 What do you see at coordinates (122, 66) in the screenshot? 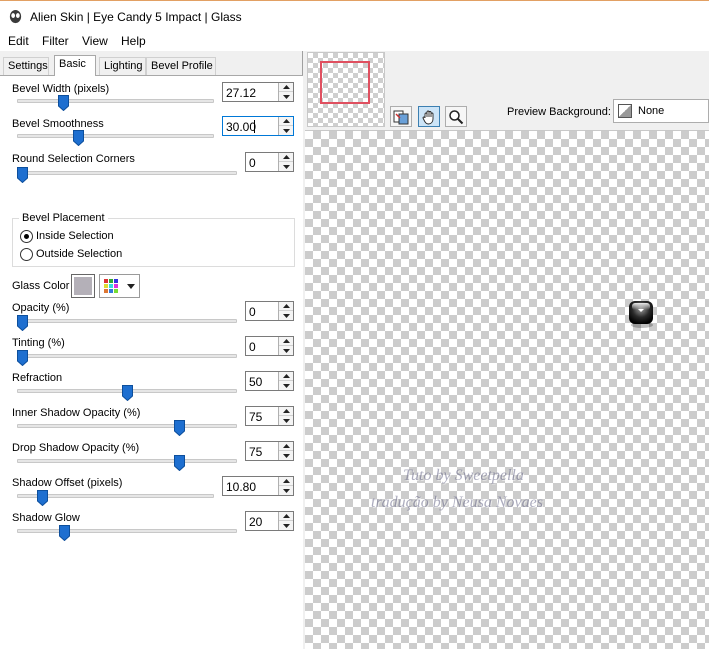
I see `tab-lighting: Lighting` at bounding box center [122, 66].